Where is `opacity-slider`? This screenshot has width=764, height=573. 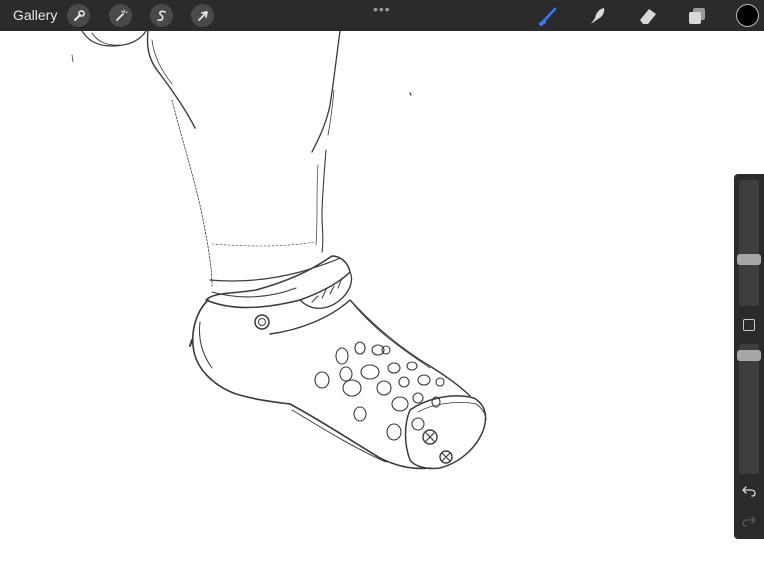
opacity-slider is located at coordinates (749, 409).